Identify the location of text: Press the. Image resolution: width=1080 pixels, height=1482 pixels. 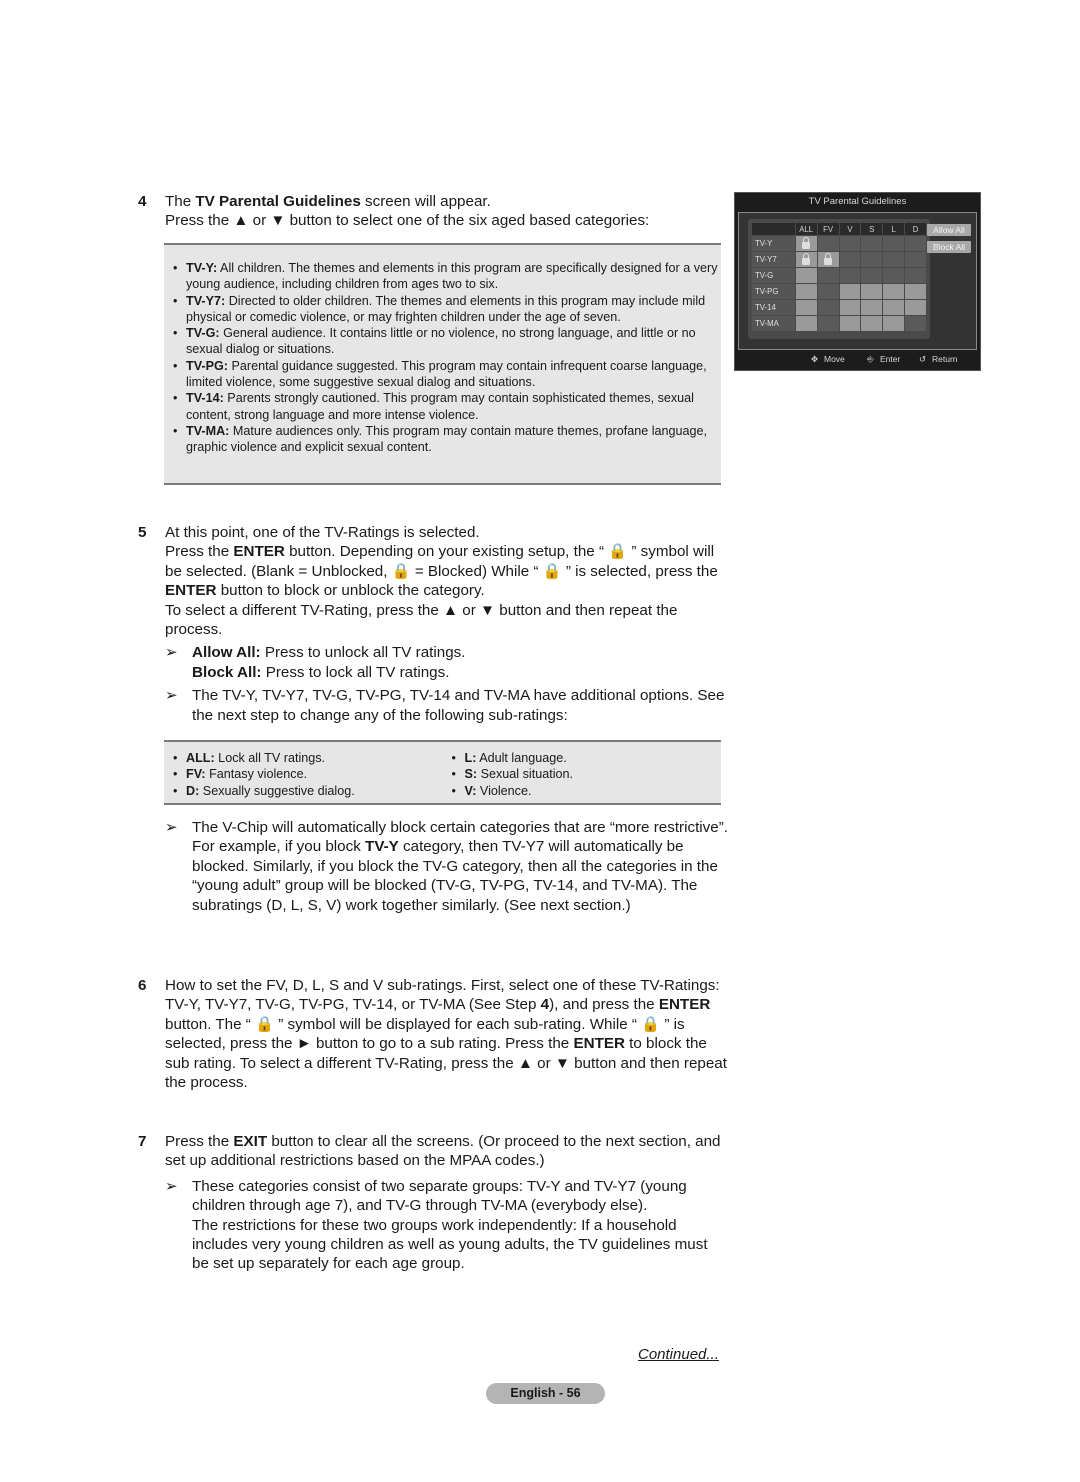
(199, 552).